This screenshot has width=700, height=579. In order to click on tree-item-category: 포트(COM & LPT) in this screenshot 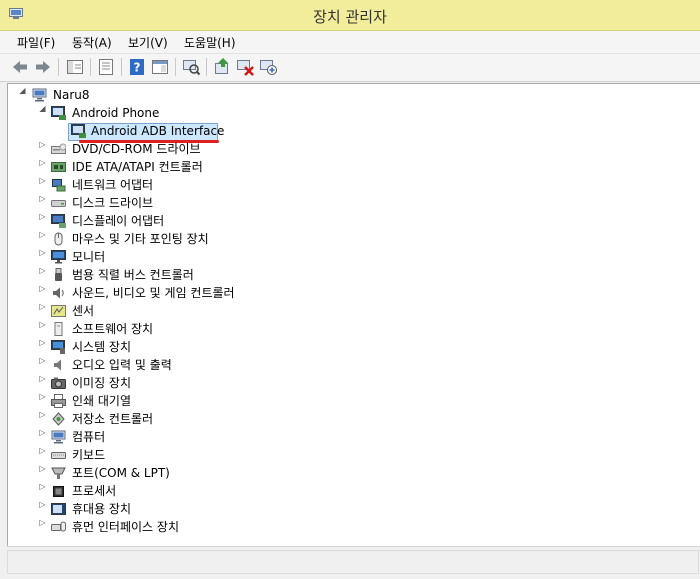, I will do `click(121, 473)`.